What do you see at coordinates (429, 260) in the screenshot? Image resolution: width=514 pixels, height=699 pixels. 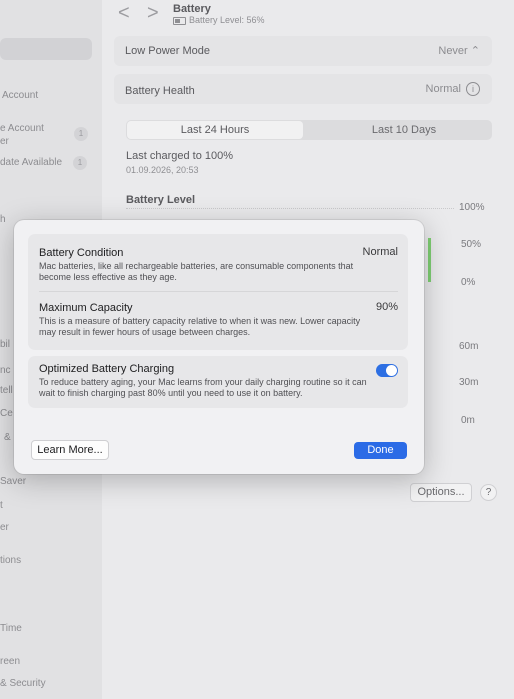 I see `battery-level-bar` at bounding box center [429, 260].